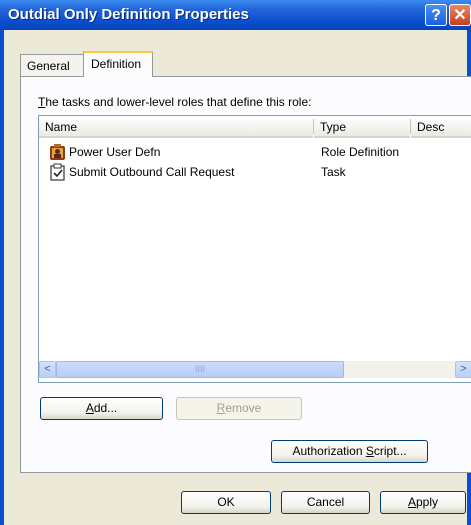 The height and width of the screenshot is (525, 471). I want to click on title-bar: Outdial Only Definition Properties ? ✕, so click(235, 15).